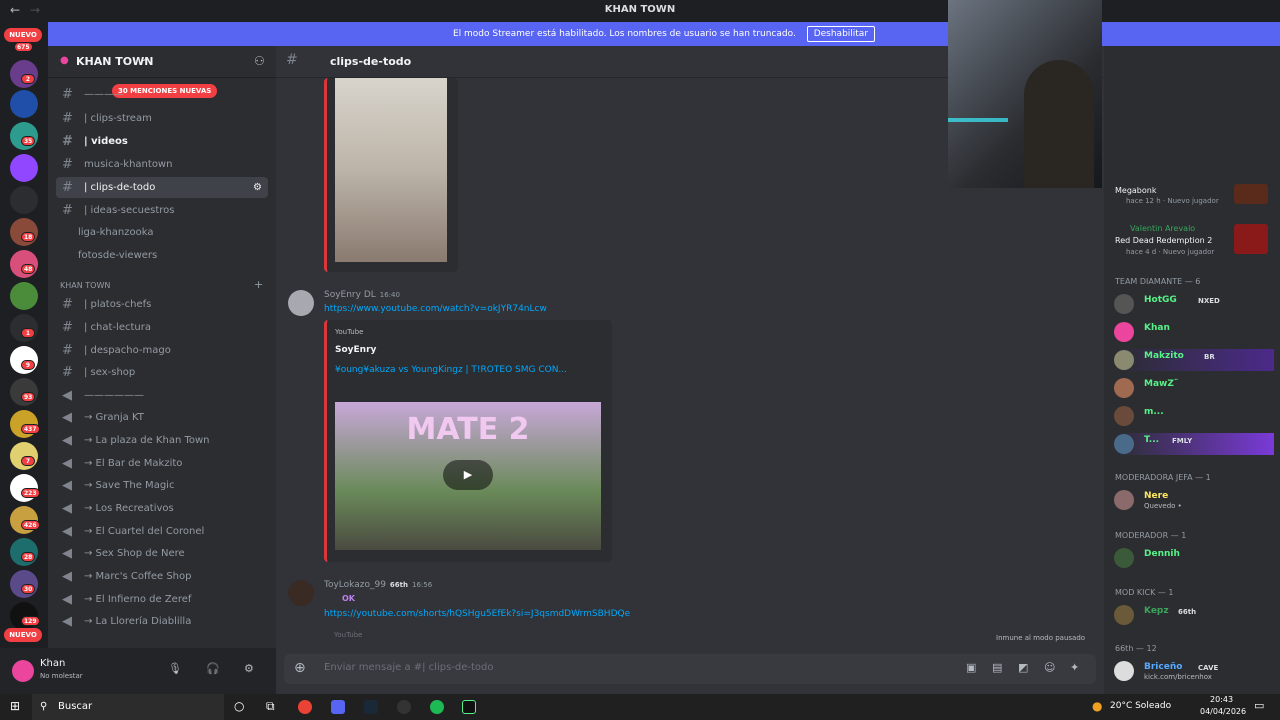 The height and width of the screenshot is (720, 1280). I want to click on gift-icon: ▣, so click(971, 667).